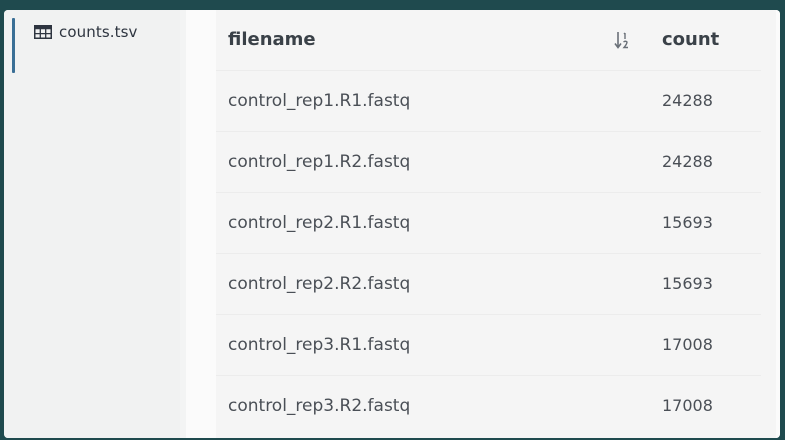 The image size is (785, 440). I want to click on table-row: control_rep2.R1.fastq 15693, so click(488, 222).